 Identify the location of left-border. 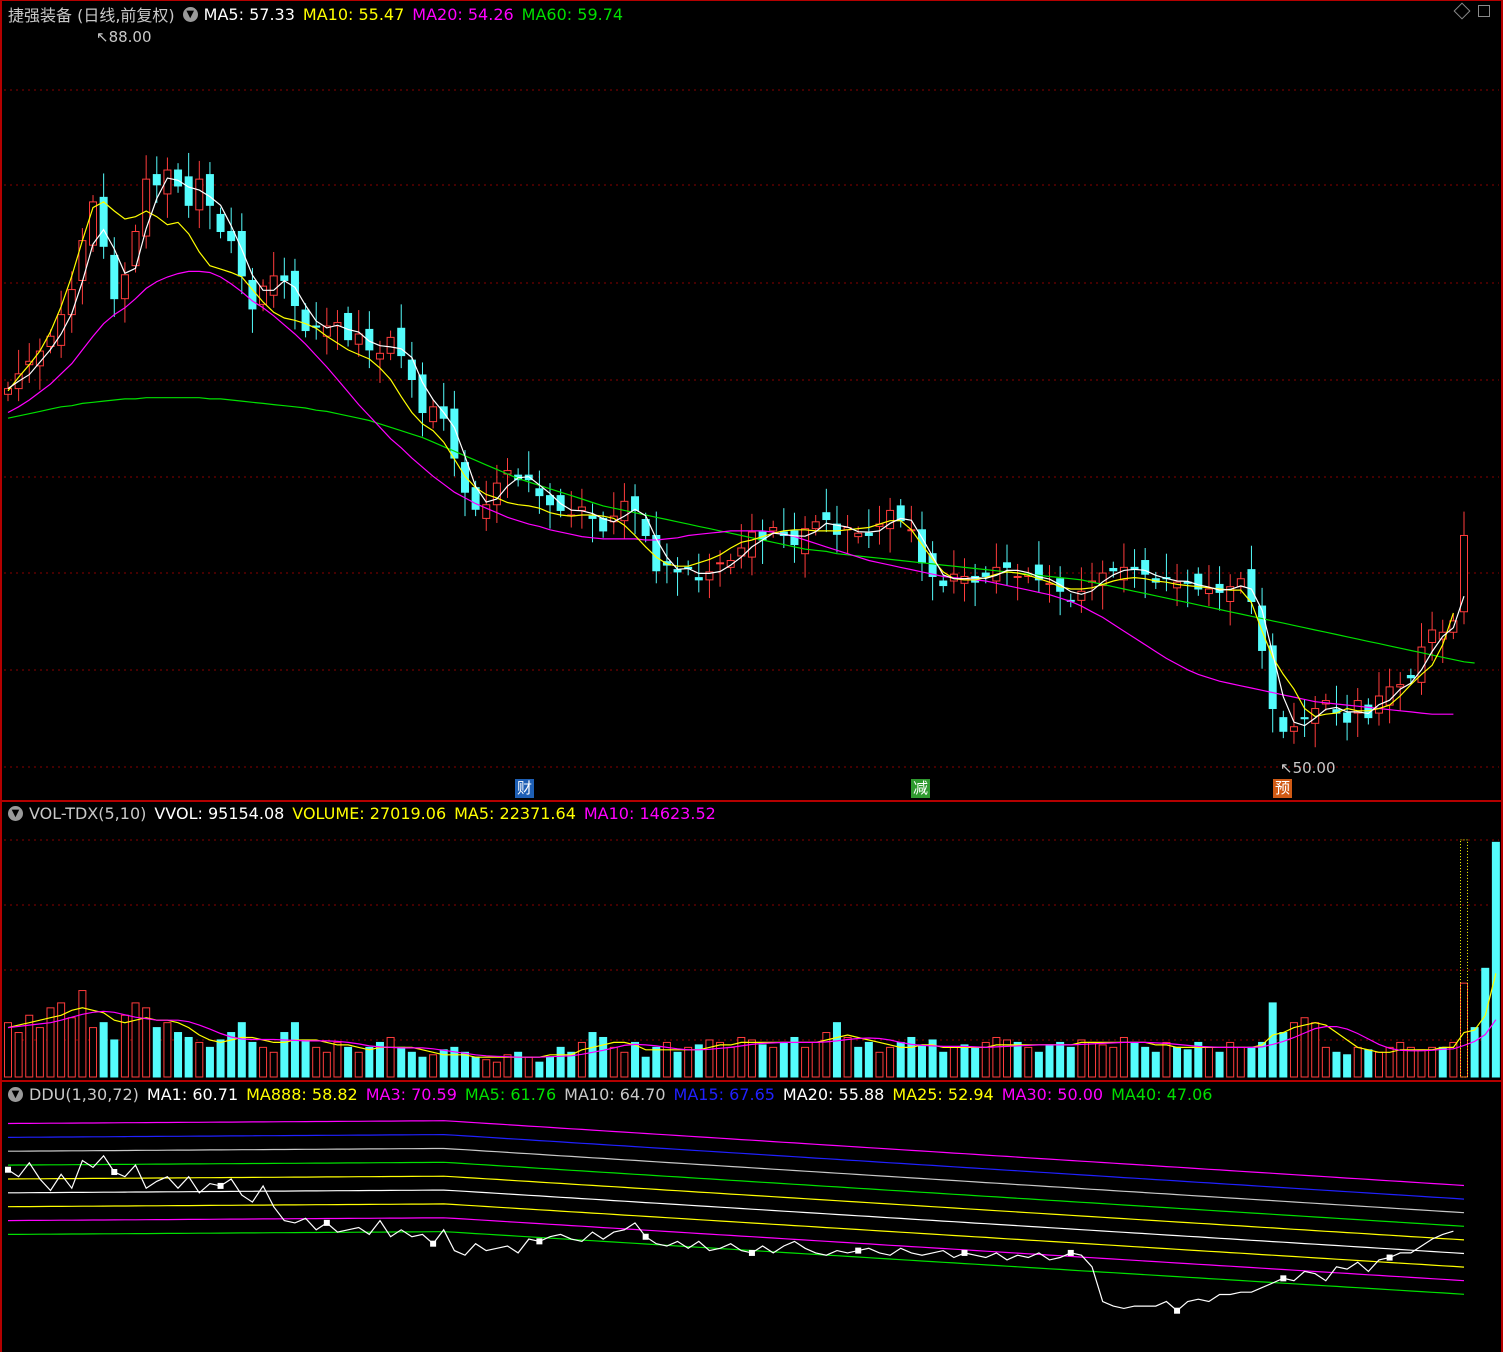
(1, 676).